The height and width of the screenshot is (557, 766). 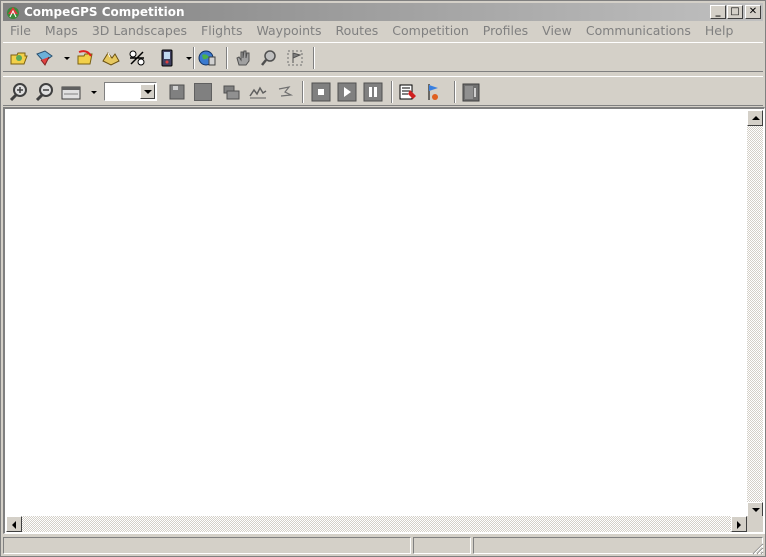 What do you see at coordinates (61, 30) in the screenshot?
I see `menu-maps: Maps` at bounding box center [61, 30].